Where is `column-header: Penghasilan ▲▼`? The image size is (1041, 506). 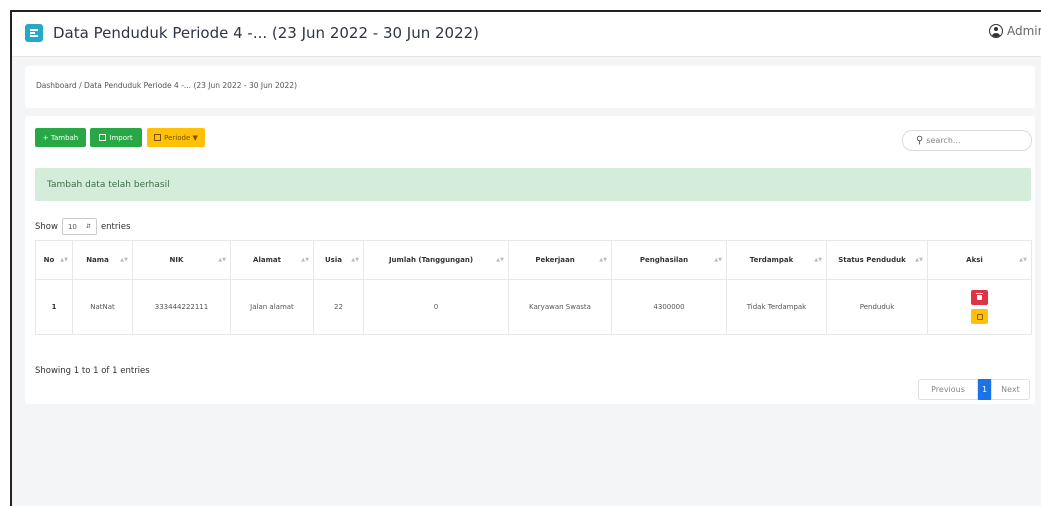
column-header: Penghasilan ▲▼ is located at coordinates (669, 260).